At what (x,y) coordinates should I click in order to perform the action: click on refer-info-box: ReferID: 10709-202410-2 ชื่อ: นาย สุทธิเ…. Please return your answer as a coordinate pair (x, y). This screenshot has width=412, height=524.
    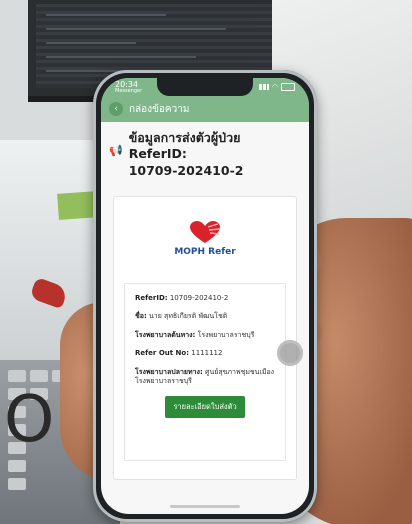
    Looking at the image, I should click on (205, 372).